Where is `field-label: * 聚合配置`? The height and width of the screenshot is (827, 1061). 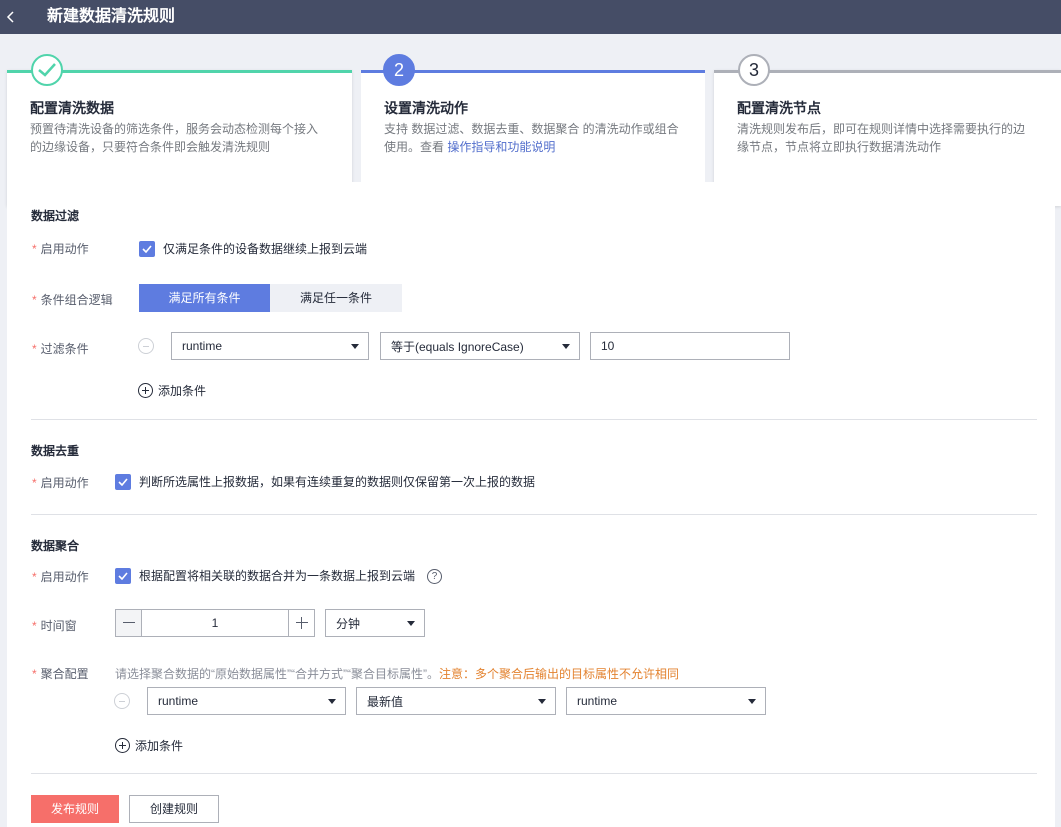
field-label: * 聚合配置 is located at coordinates (60, 673).